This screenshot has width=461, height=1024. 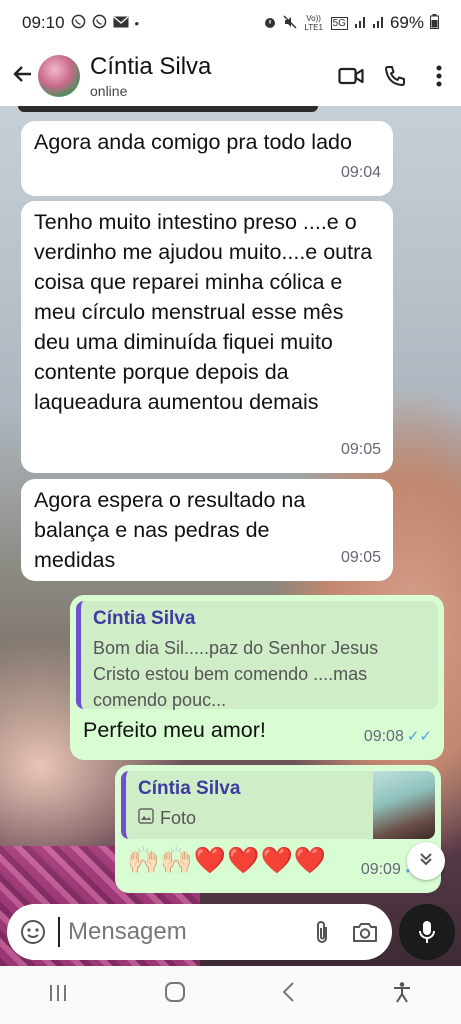 I want to click on more-options-icon, so click(x=439, y=76).